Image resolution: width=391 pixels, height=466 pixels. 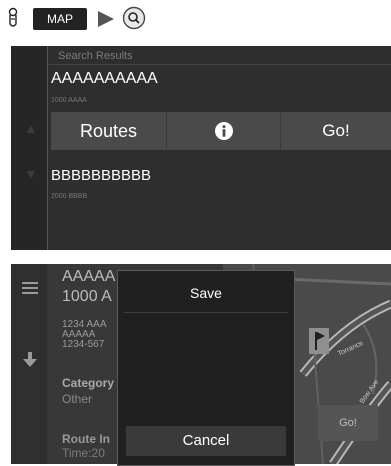 I want to click on info-icon, so click(x=223, y=131).